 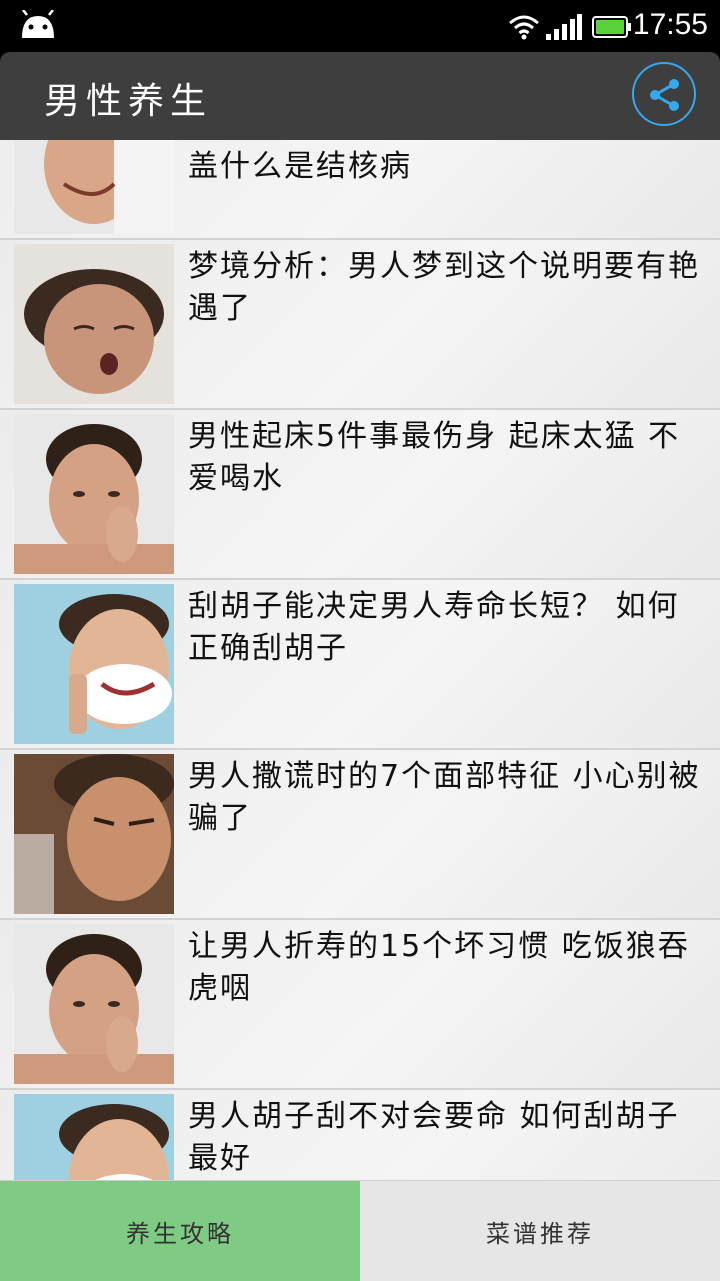 I want to click on list-item: 盖什么是结核病, so click(x=360, y=190).